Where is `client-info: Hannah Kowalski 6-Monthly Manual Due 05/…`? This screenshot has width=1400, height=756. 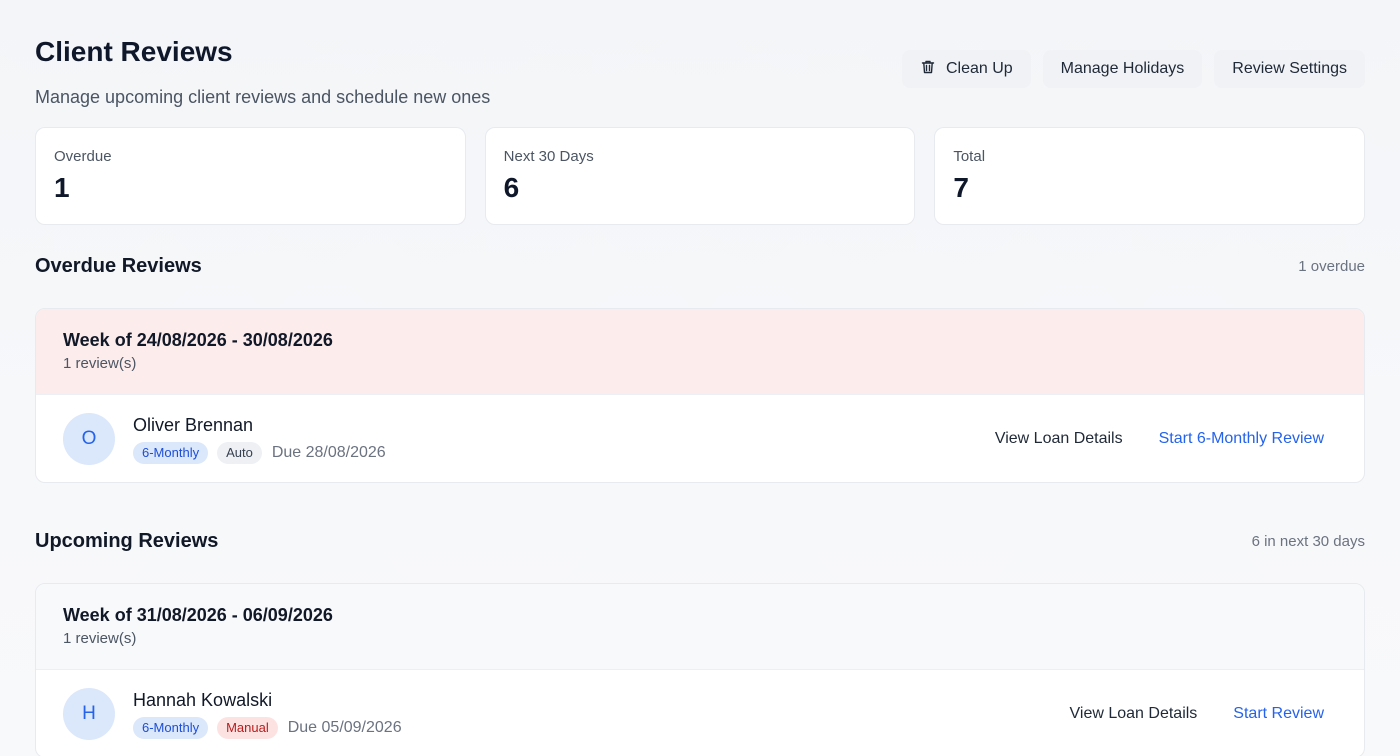
client-info: Hannah Kowalski 6-Monthly Manual Due 05/… is located at coordinates (267, 714).